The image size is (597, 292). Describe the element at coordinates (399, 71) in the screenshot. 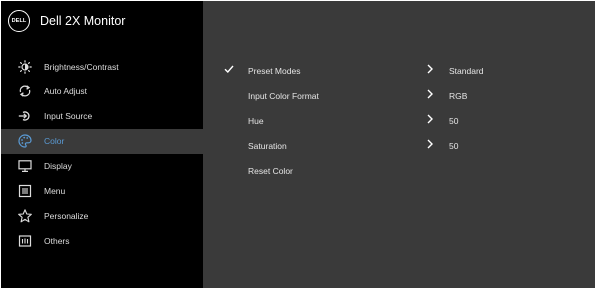

I see `option-preset-modes: Preset Modes Standard` at that location.